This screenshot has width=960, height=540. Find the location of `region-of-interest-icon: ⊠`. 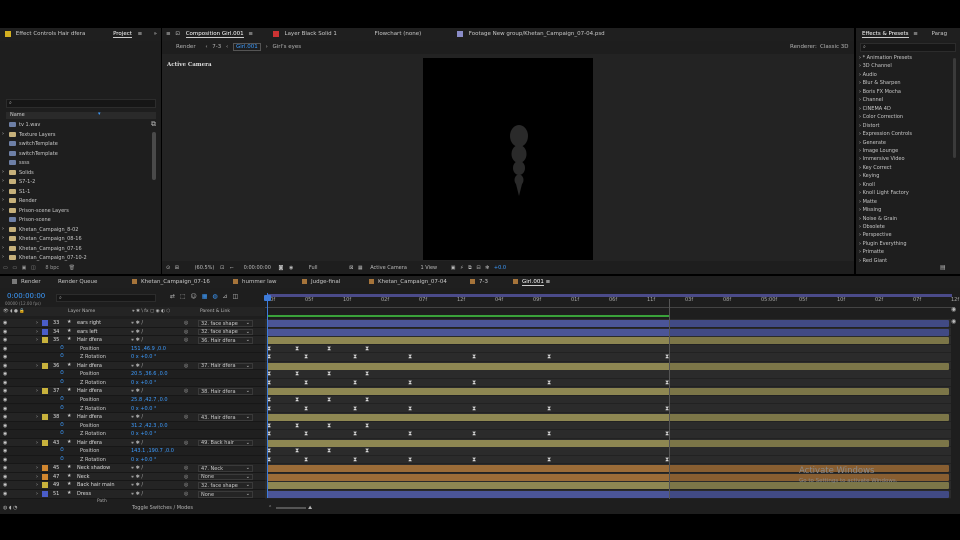

region-of-interest-icon: ⊠ is located at coordinates (351, 268).